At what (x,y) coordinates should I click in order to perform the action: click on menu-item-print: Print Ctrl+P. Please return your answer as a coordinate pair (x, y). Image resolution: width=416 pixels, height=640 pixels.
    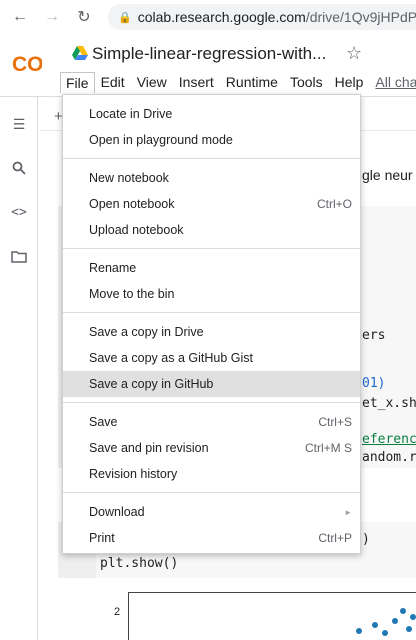
    Looking at the image, I should click on (211, 538).